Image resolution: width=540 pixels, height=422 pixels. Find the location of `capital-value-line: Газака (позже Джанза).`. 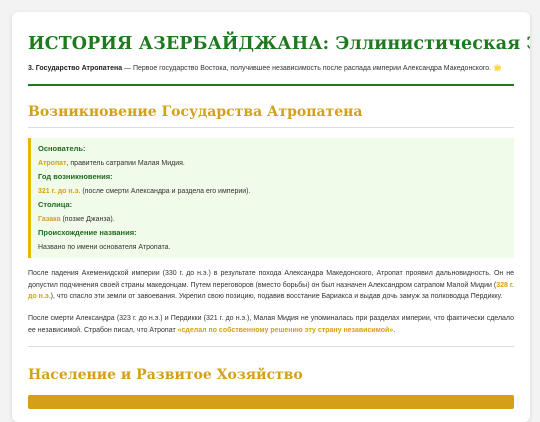

capital-value-line: Газака (позже Джанза). is located at coordinates (272, 219).